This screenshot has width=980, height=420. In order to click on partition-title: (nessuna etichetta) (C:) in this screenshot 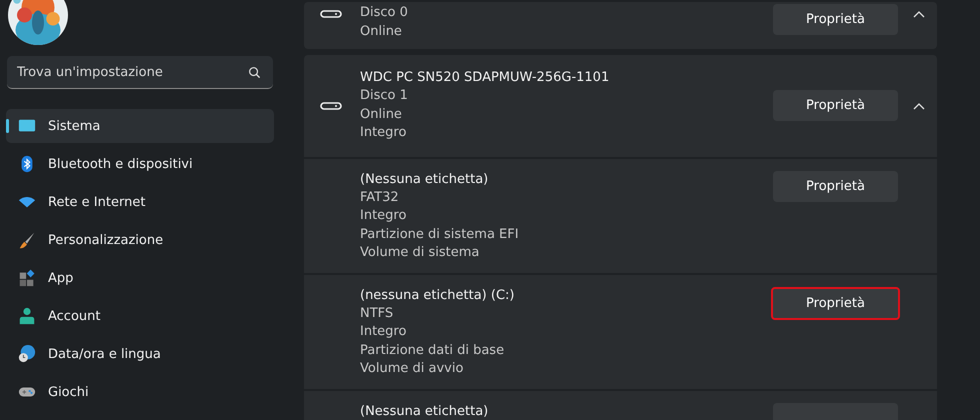, I will do `click(438, 295)`.